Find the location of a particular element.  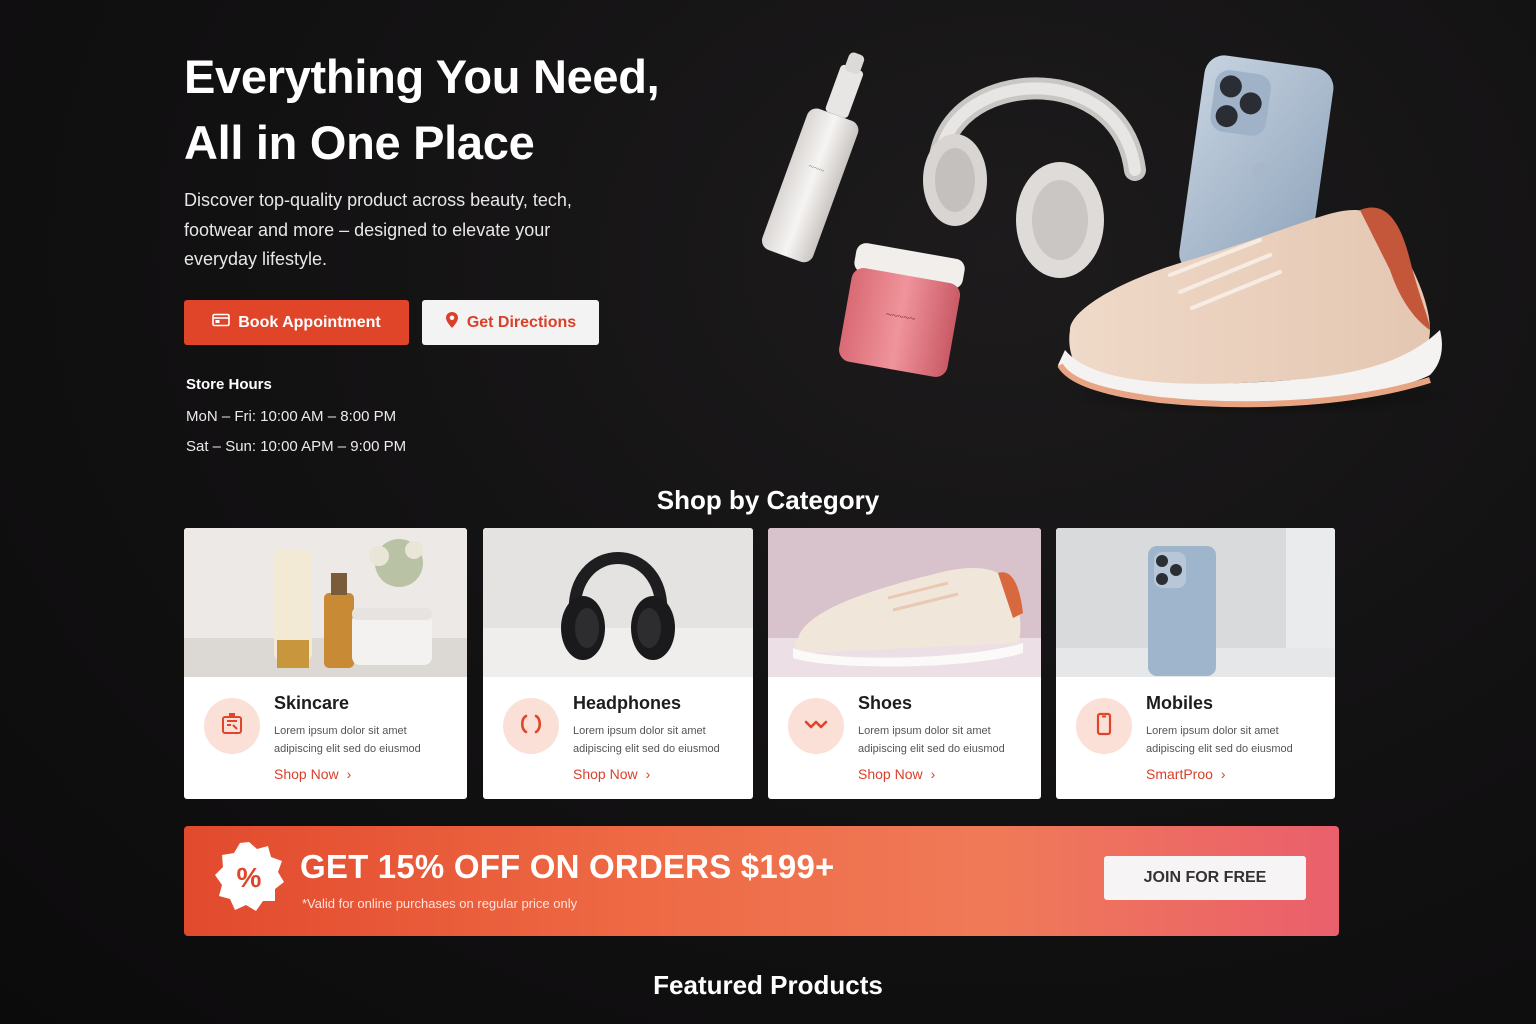

serum-bottle-illustration: ~~~ is located at coordinates (813, 157).